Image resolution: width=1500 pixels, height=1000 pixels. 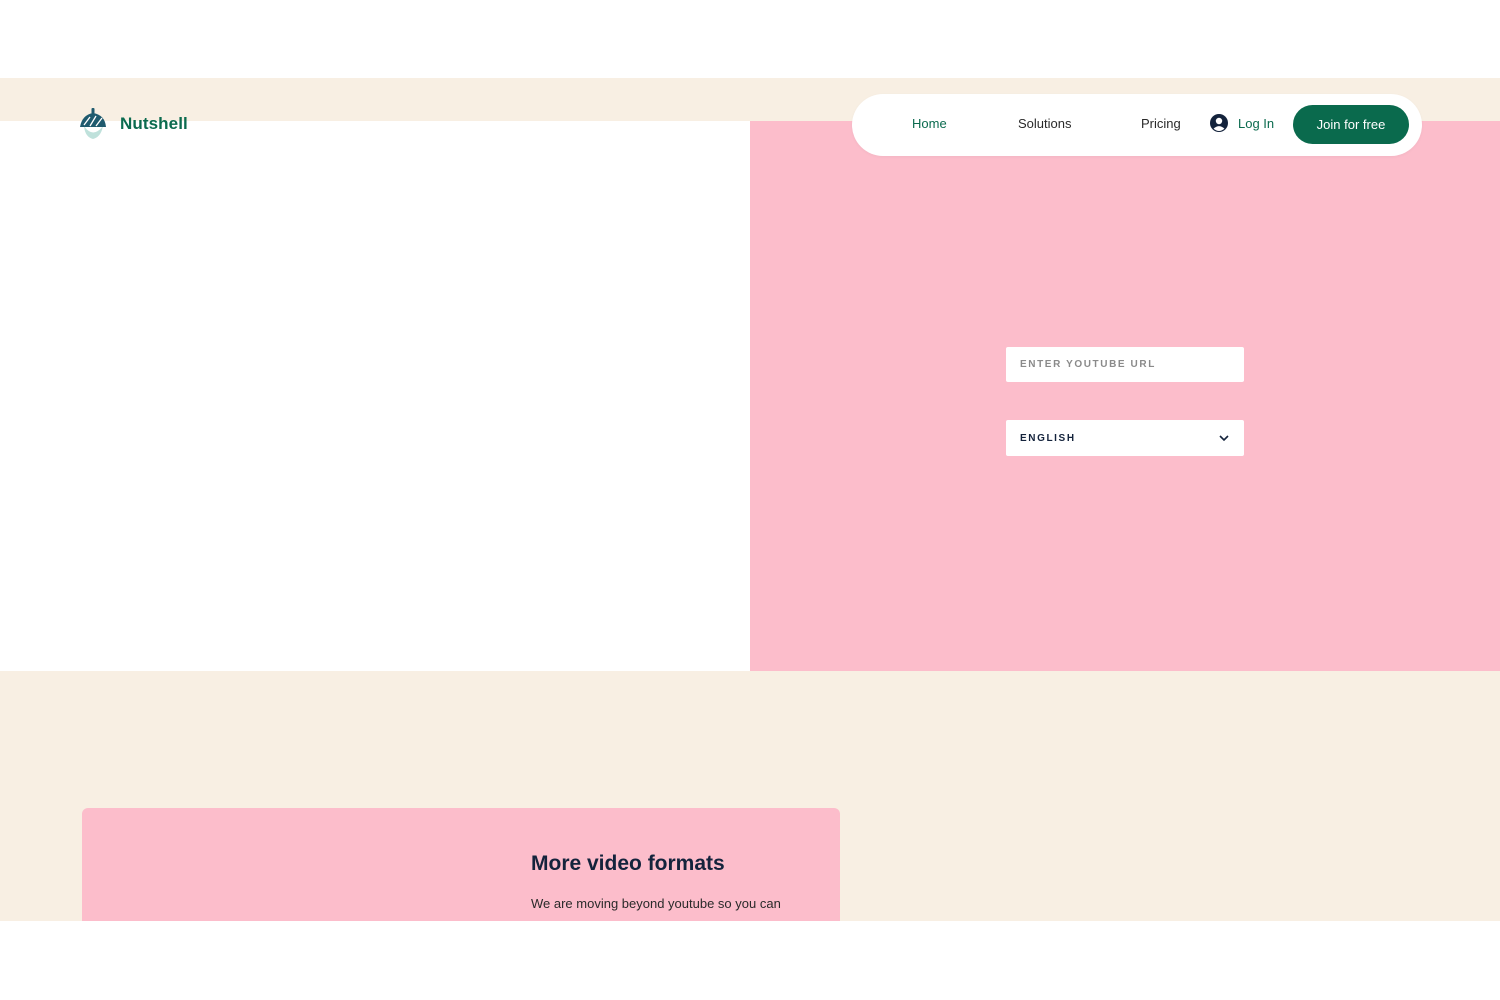 What do you see at coordinates (1048, 438) in the screenshot?
I see `language-value: ENGLISH` at bounding box center [1048, 438].